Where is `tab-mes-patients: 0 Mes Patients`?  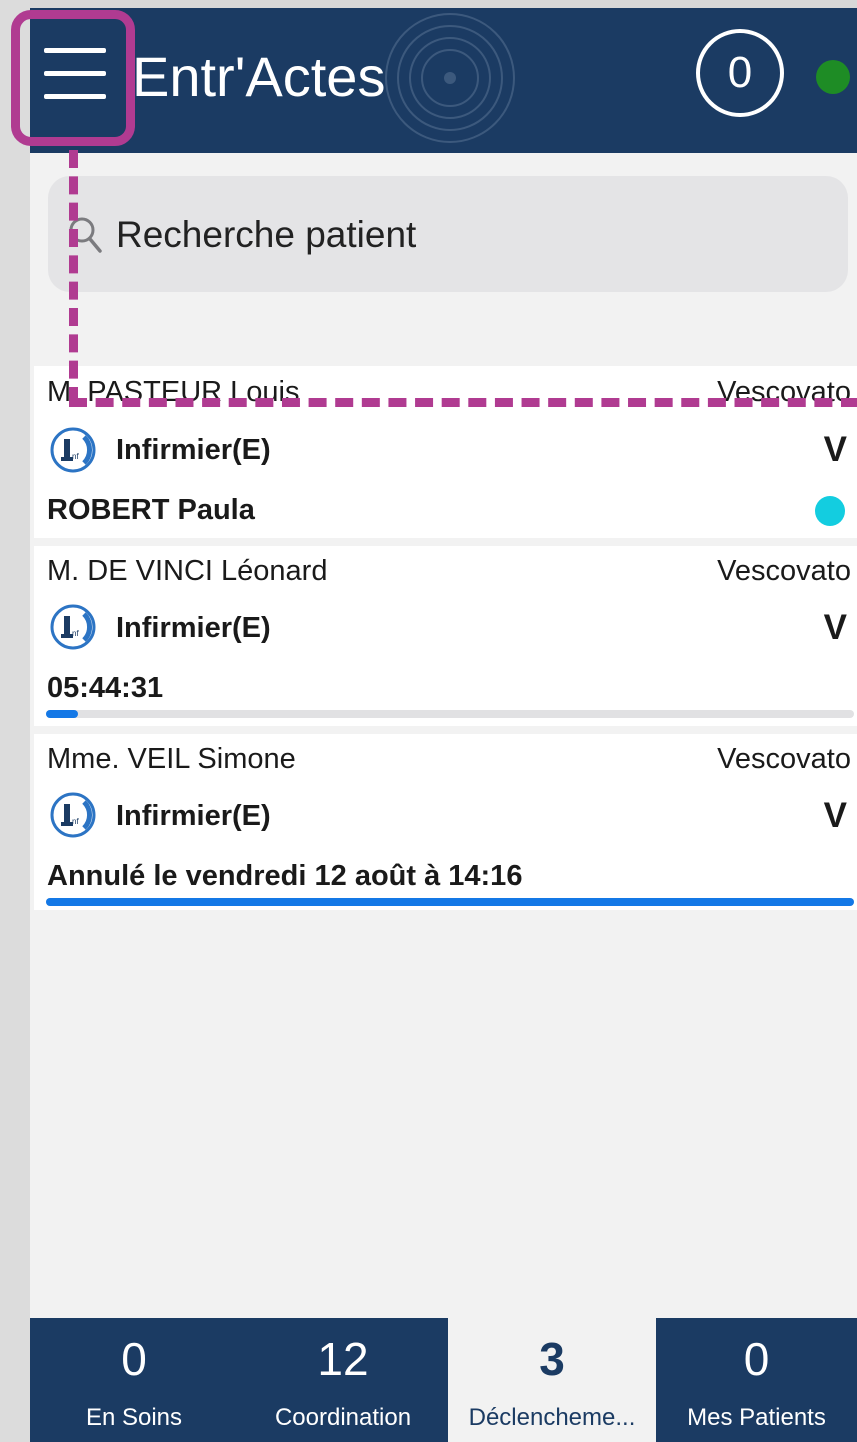 tab-mes-patients: 0 Mes Patients is located at coordinates (756, 1380).